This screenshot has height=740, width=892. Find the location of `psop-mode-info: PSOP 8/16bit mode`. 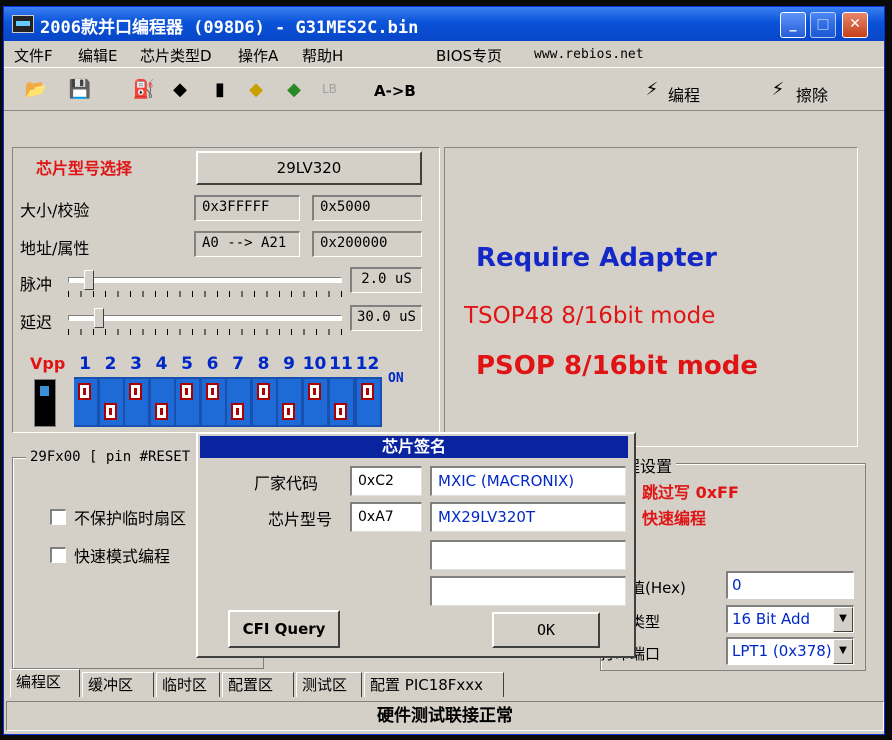

psop-mode-info: PSOP 8/16bit mode is located at coordinates (617, 366).